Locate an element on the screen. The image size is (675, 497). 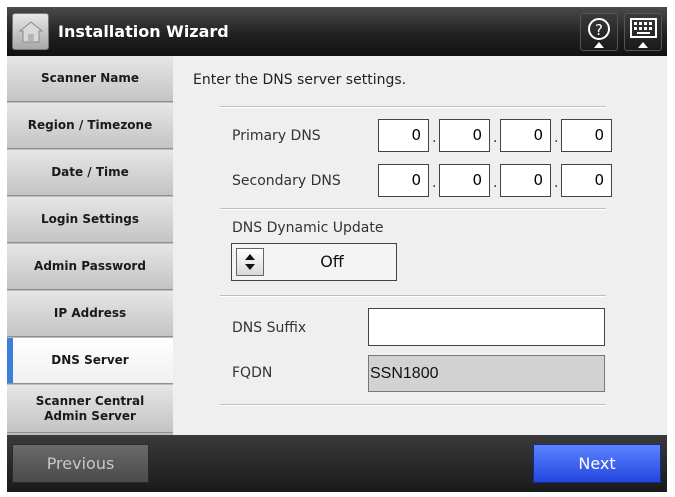
home-button is located at coordinates (30, 31).